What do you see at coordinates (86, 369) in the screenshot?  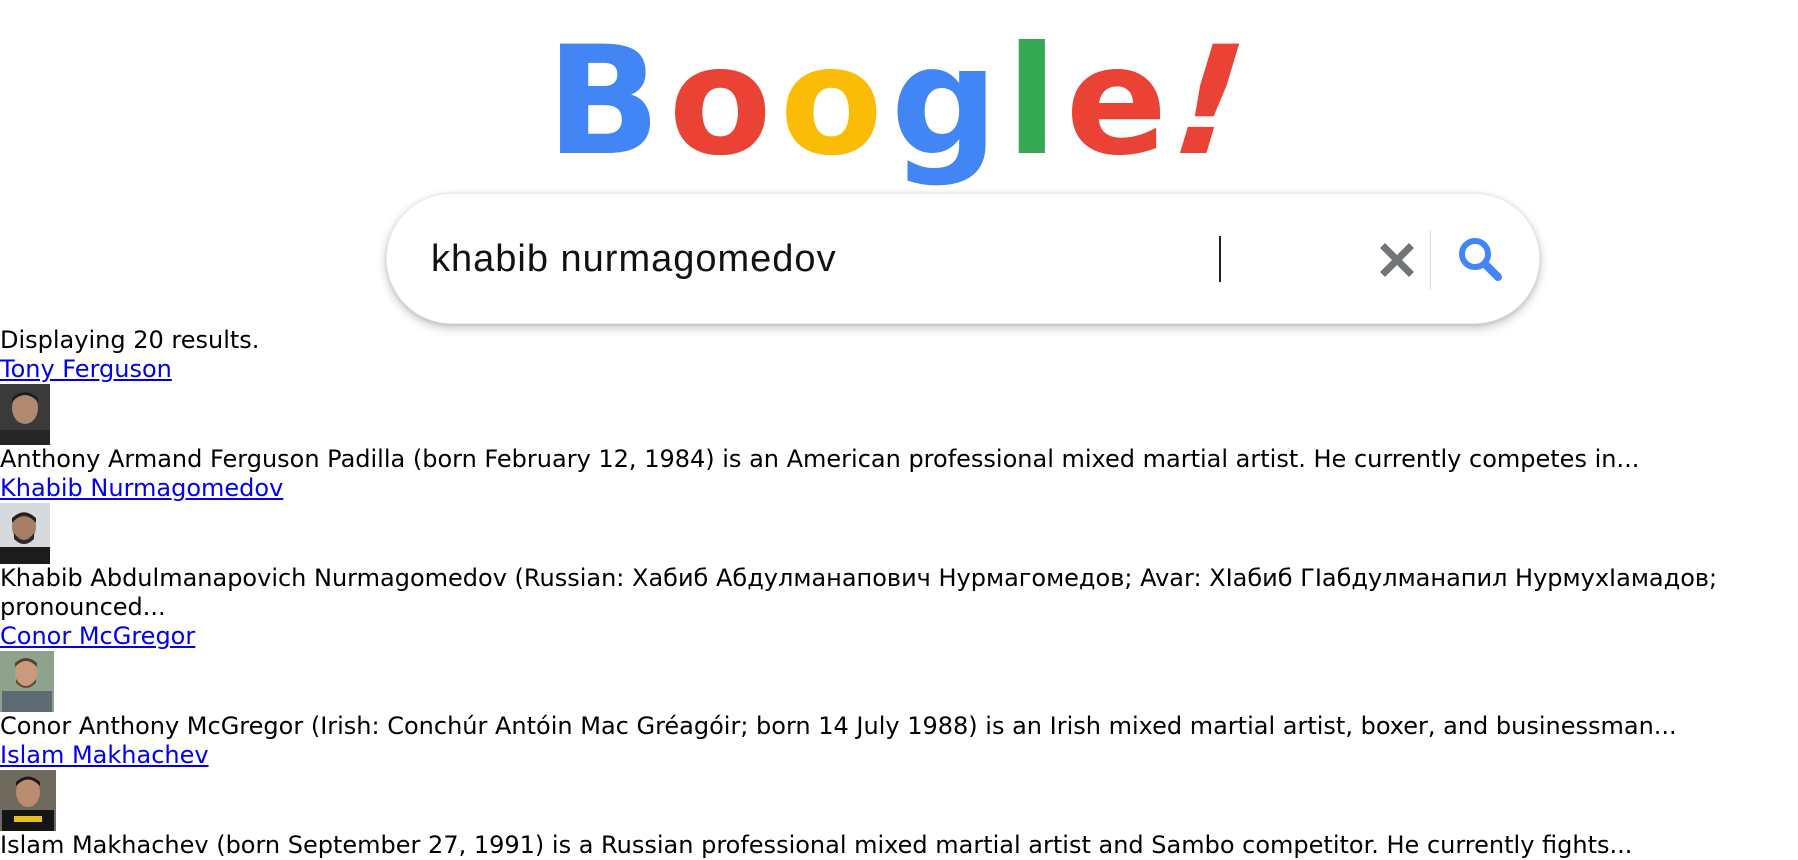 I see `result-title-link: Tony Ferguson` at bounding box center [86, 369].